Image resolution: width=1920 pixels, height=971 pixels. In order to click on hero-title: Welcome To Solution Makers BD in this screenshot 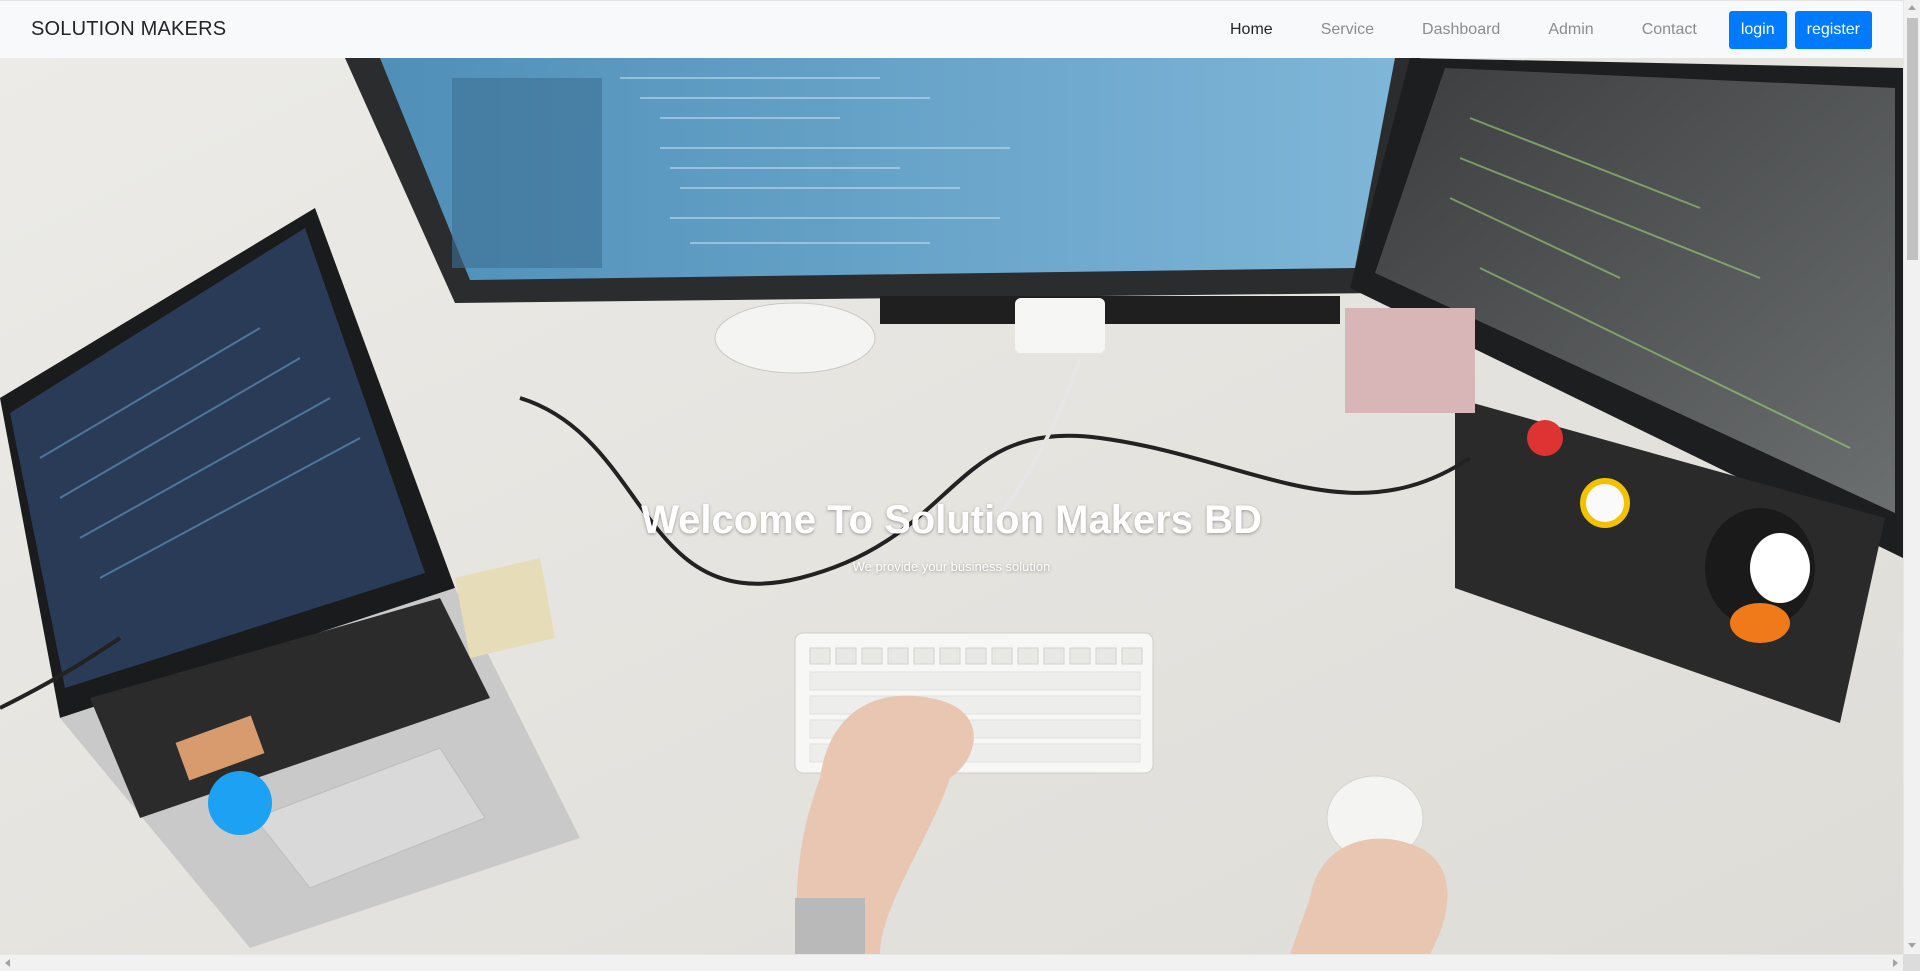, I will do `click(951, 520)`.